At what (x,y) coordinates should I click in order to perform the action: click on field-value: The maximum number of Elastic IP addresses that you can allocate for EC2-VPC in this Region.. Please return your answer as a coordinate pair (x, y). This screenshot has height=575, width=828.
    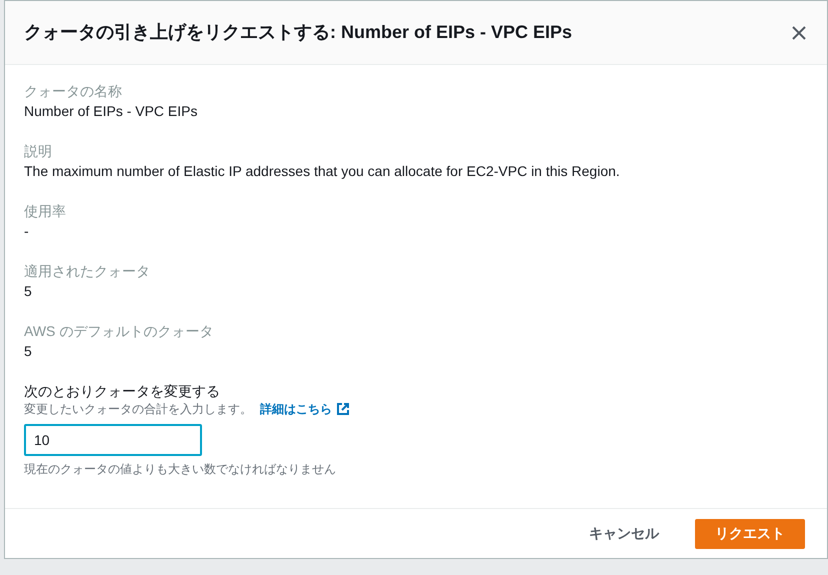
    Looking at the image, I should click on (322, 171).